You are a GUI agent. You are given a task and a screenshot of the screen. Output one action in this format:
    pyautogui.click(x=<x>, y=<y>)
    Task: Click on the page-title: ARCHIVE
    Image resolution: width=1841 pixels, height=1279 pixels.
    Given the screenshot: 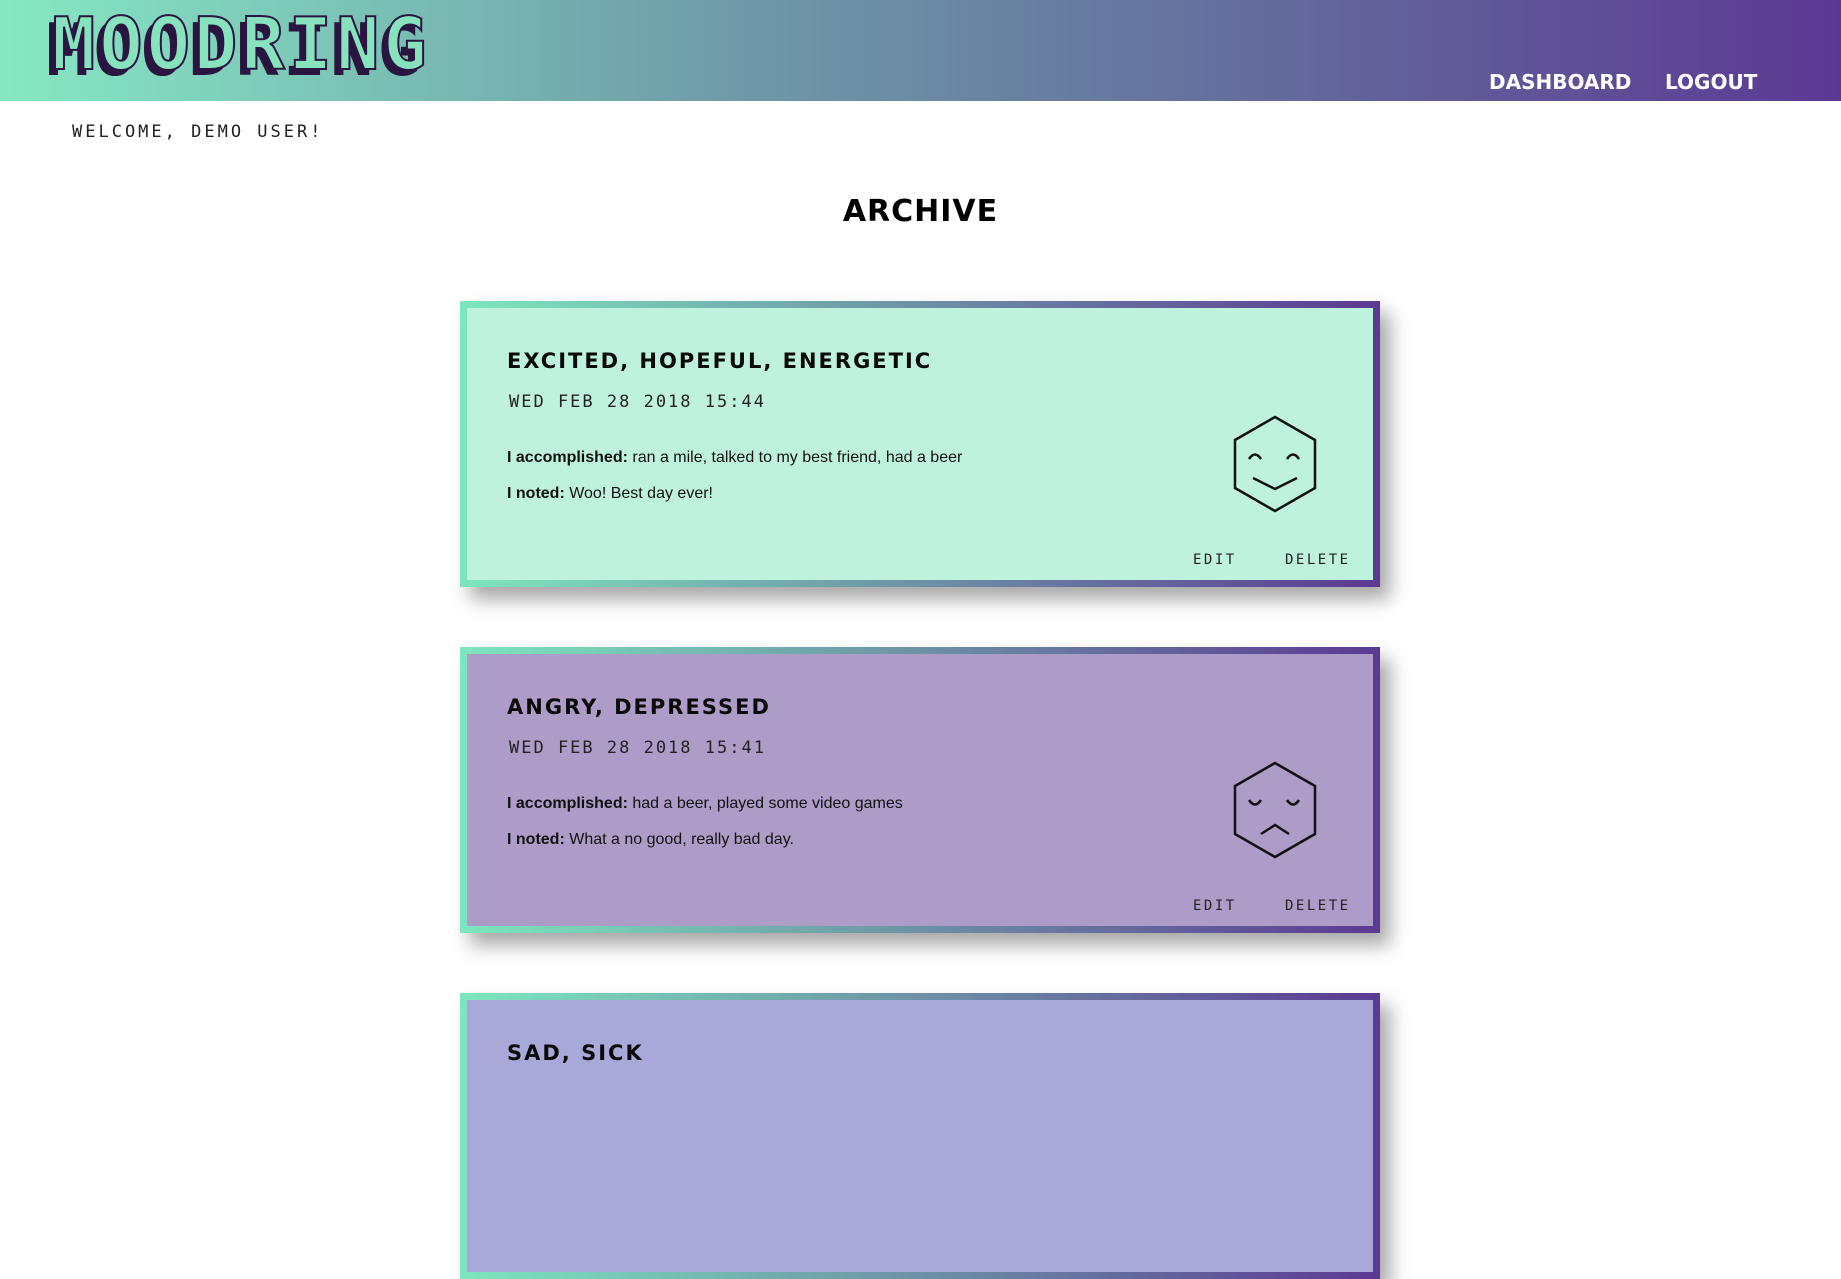 What is the action you would take?
    pyautogui.click(x=920, y=211)
    